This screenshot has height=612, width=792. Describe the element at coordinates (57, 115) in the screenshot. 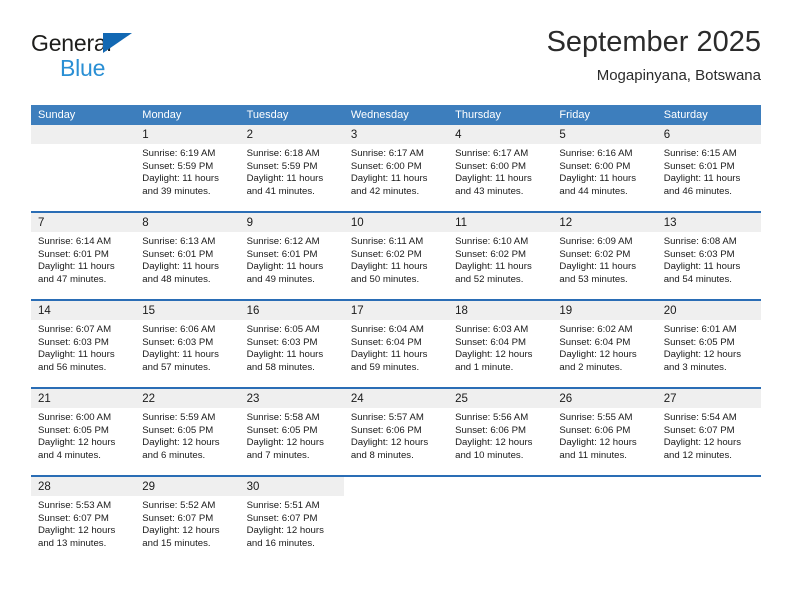

I see `weekday-header-sunday: Sunday` at that location.